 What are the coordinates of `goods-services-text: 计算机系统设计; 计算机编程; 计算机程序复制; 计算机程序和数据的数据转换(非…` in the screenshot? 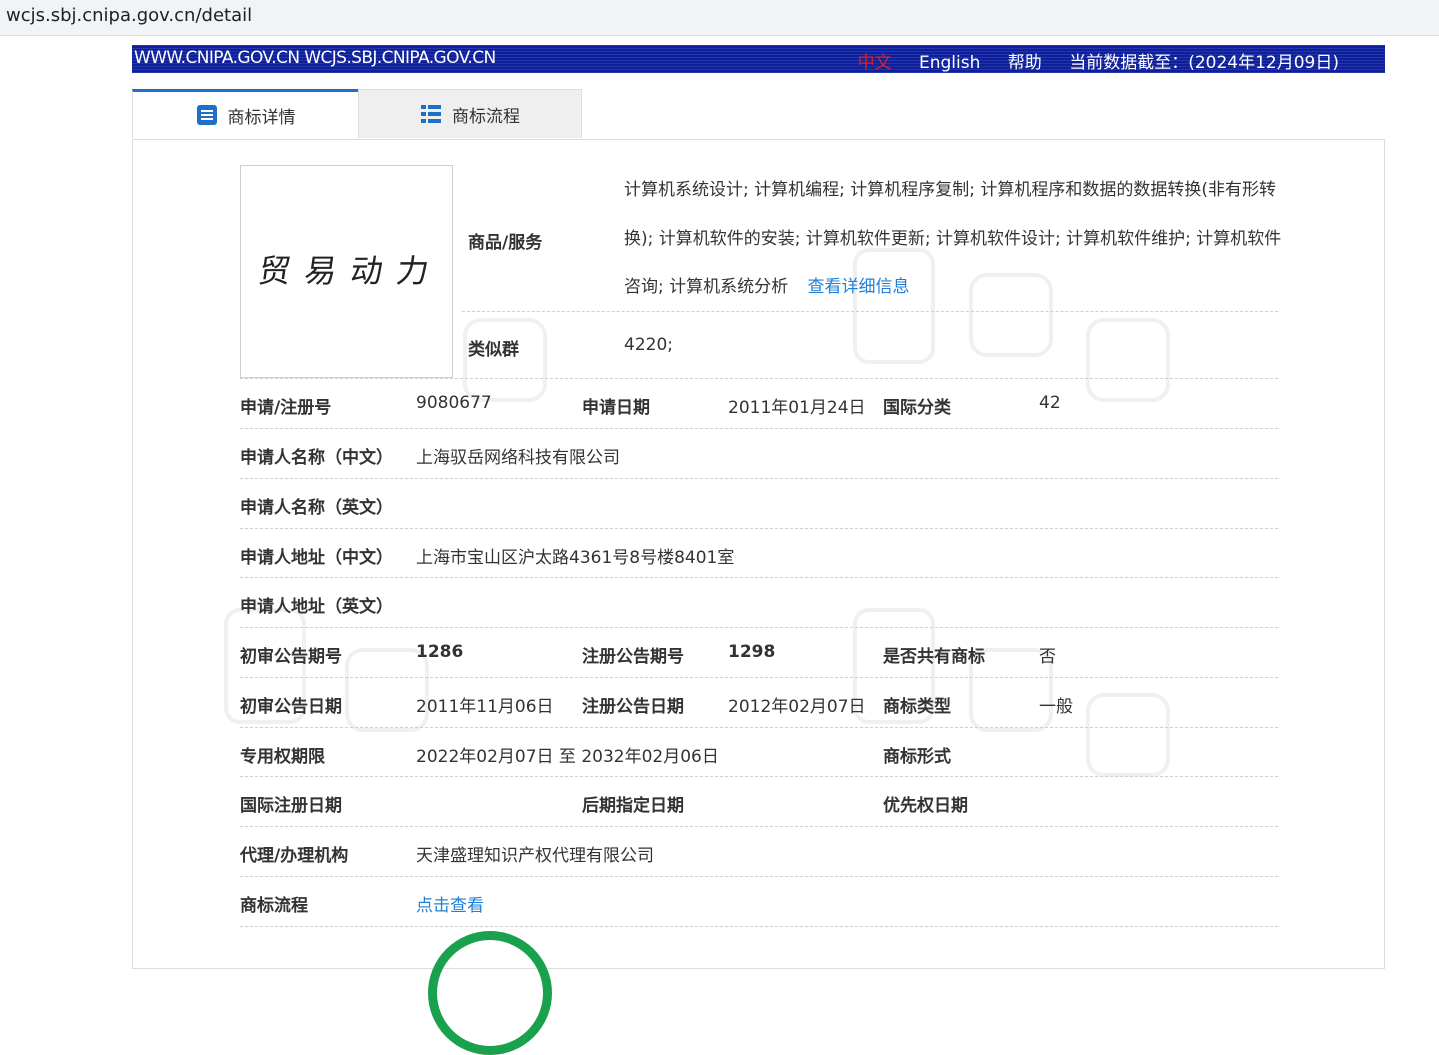 It's located at (953, 238).